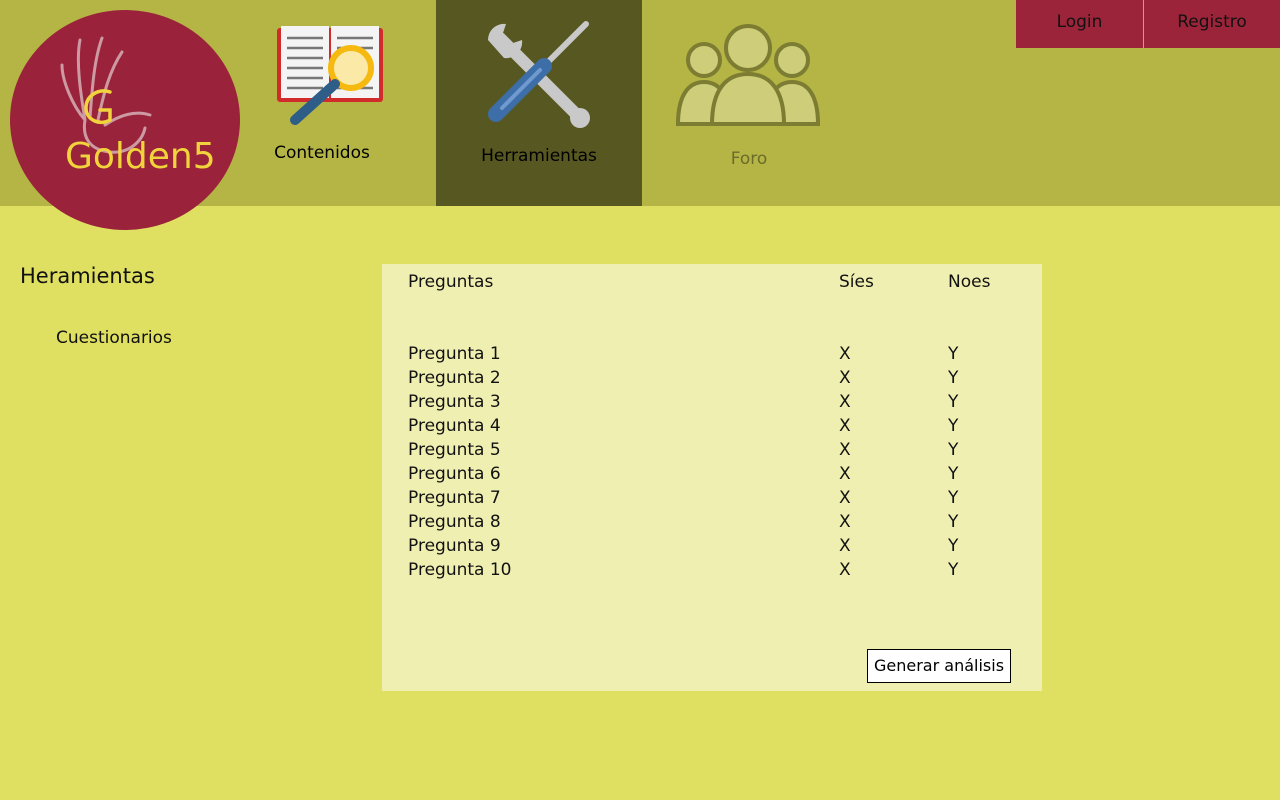 The image size is (1280, 800). What do you see at coordinates (454, 378) in the screenshot?
I see `question-label: Pregunta 2` at bounding box center [454, 378].